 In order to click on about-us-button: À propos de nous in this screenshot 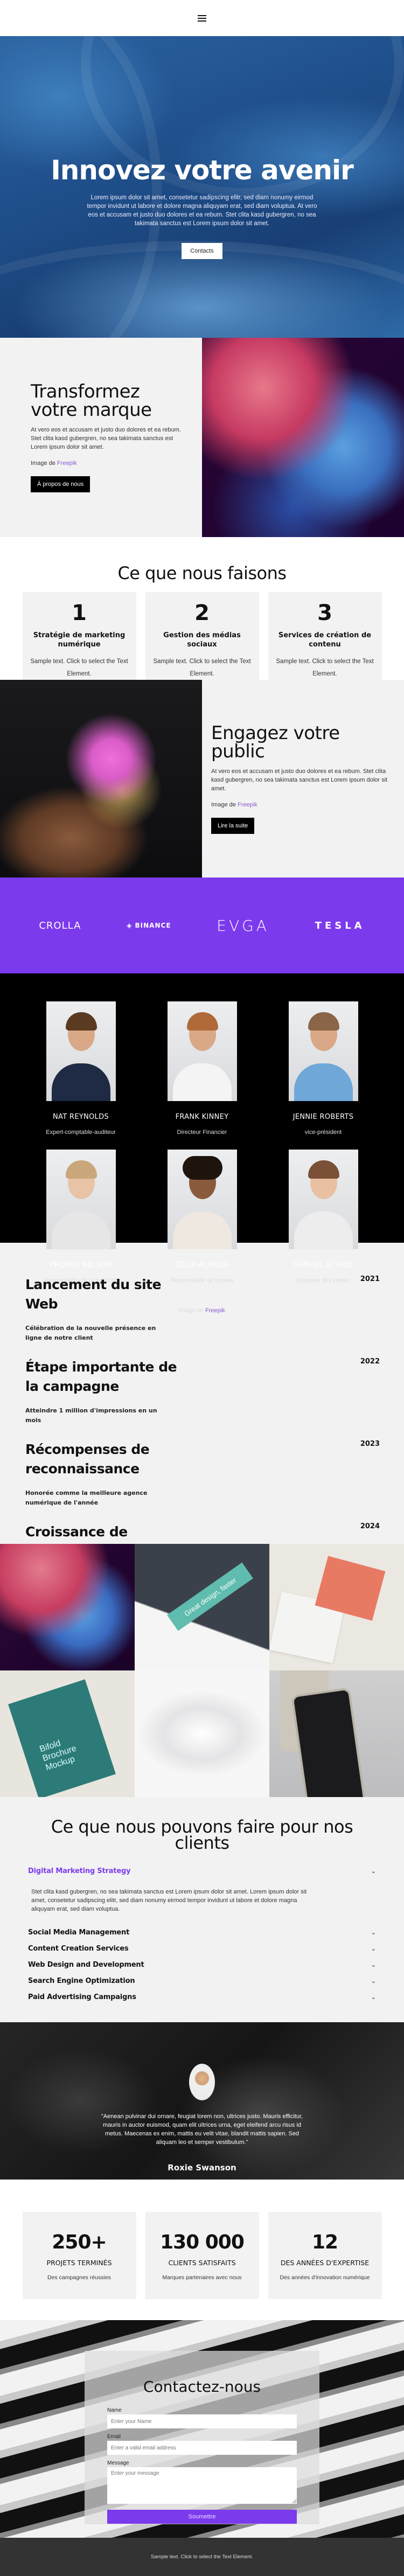, I will do `click(60, 484)`.